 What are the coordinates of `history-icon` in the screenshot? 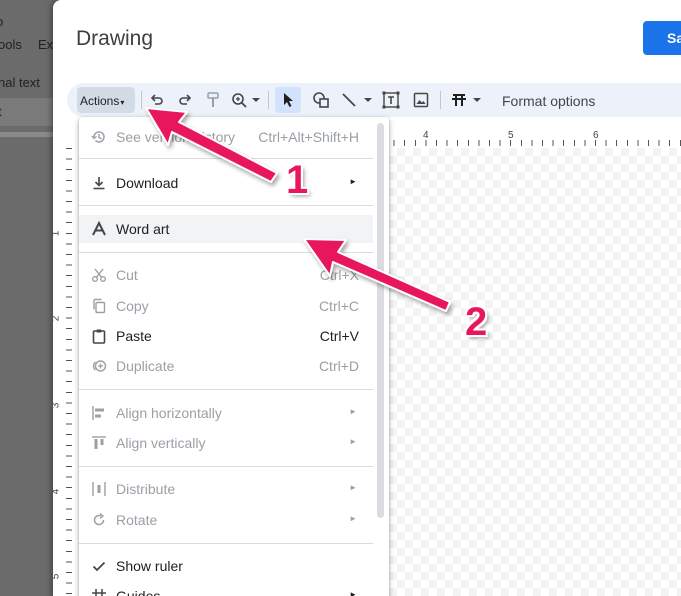 It's located at (99, 137).